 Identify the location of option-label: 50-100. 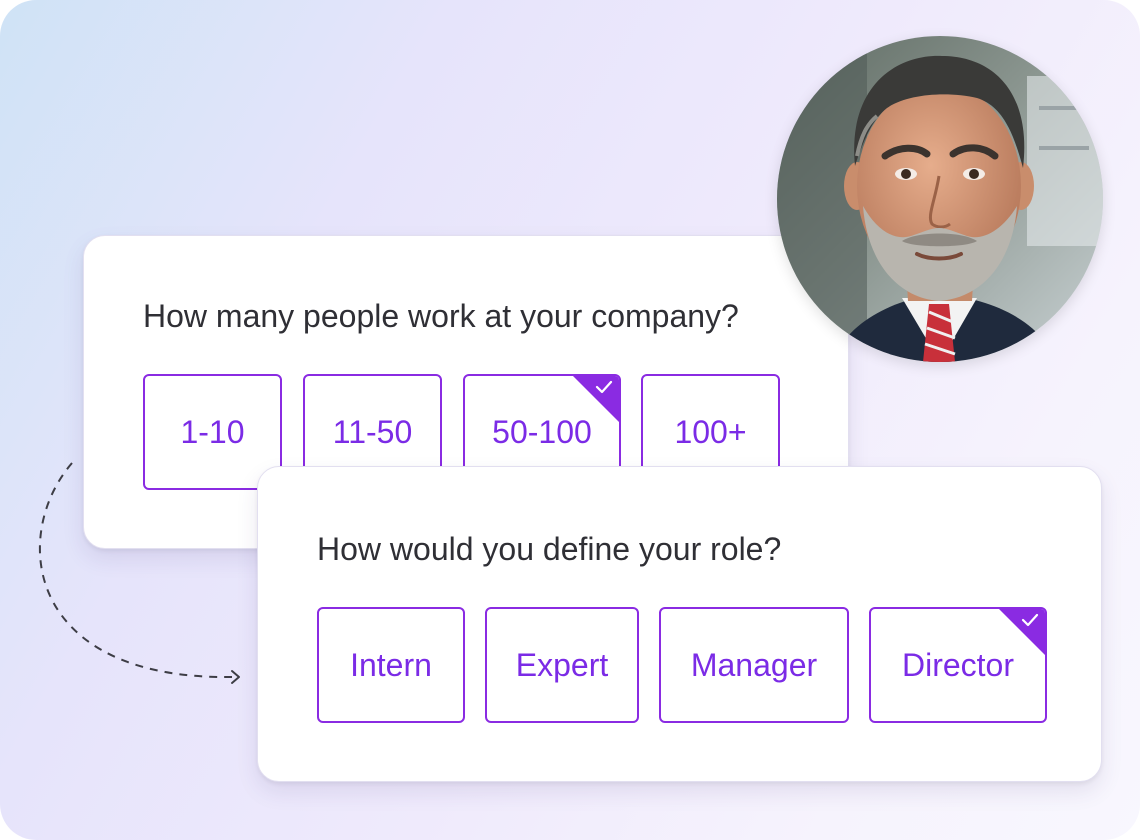
(542, 431).